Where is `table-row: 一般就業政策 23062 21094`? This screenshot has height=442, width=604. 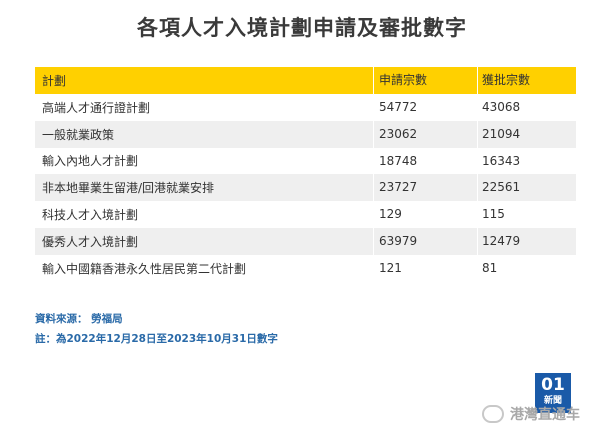
table-row: 一般就業政策 23062 21094 is located at coordinates (305, 134).